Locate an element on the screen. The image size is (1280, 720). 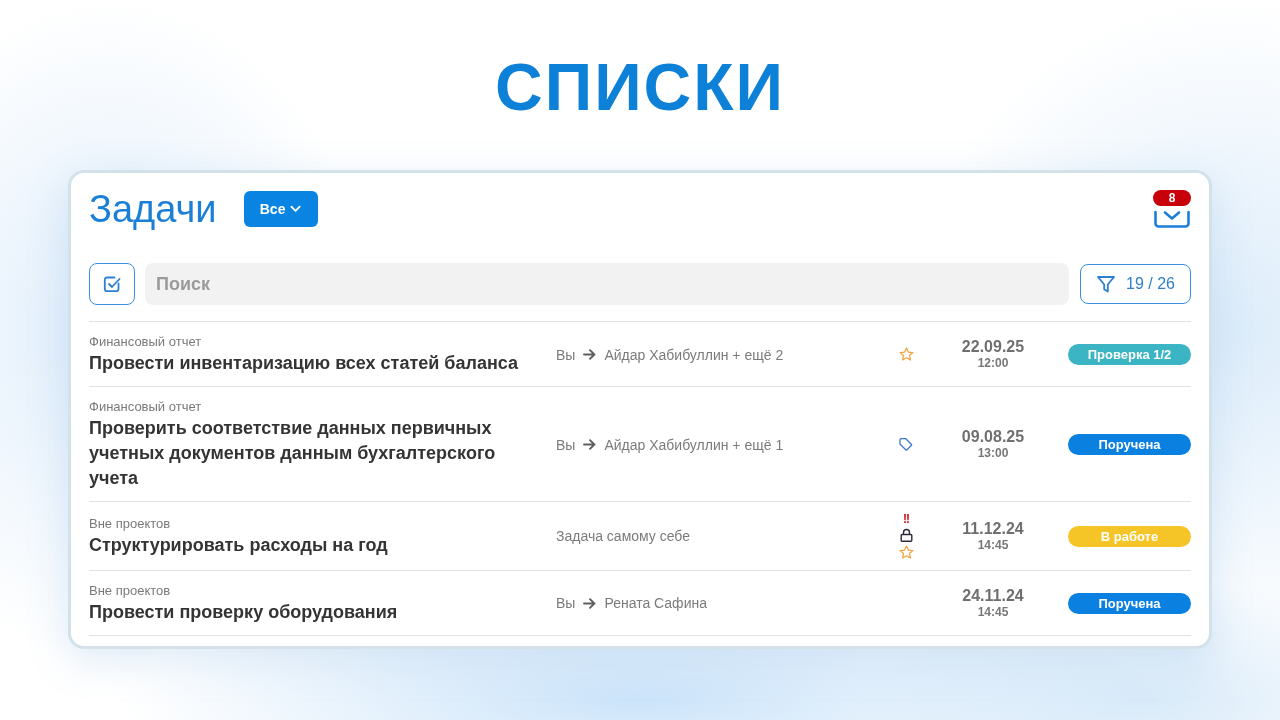
assignee-name: Айдар Хабибуллин + ещё 1 is located at coordinates (694, 444).